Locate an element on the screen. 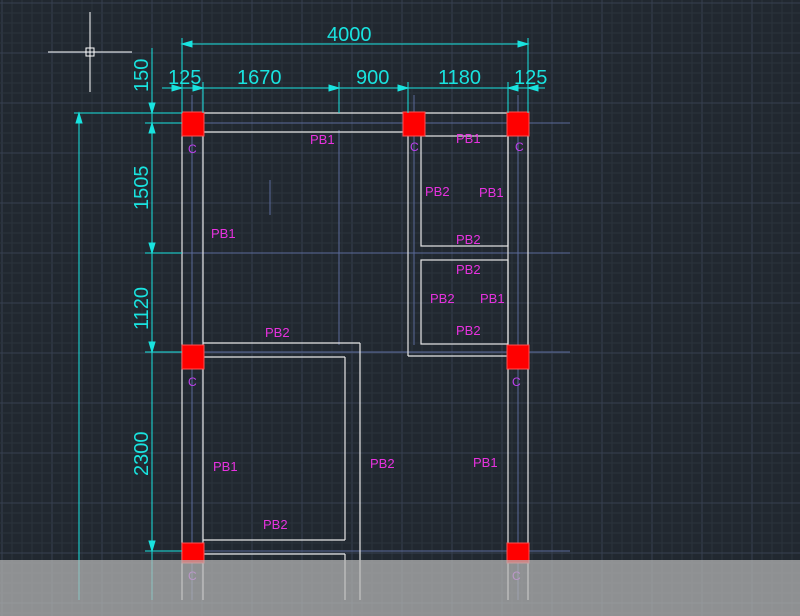 The width and height of the screenshot is (800, 616). dim-span: 1670 is located at coordinates (259, 78).